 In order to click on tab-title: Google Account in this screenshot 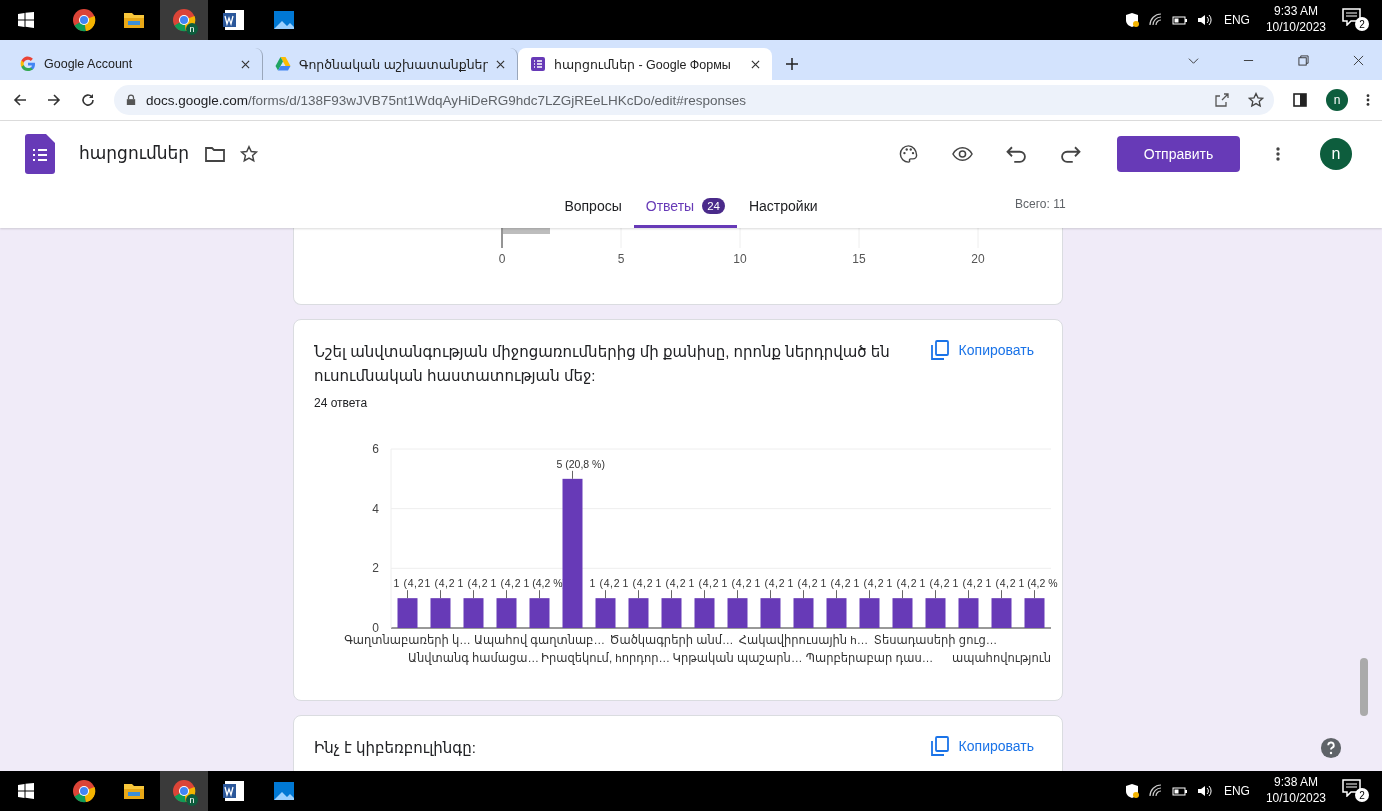, I will do `click(89, 64)`.